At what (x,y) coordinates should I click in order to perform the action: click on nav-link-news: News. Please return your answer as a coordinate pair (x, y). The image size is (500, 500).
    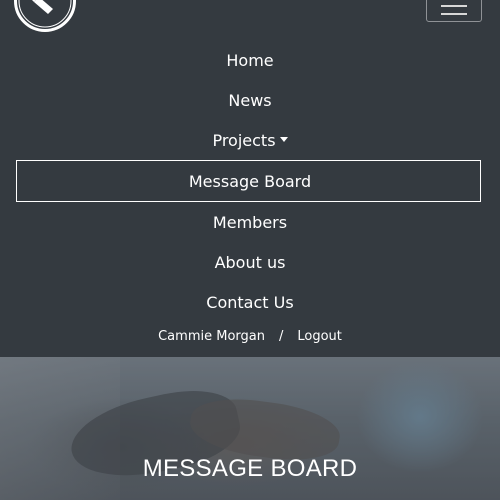
    Looking at the image, I should click on (250, 101).